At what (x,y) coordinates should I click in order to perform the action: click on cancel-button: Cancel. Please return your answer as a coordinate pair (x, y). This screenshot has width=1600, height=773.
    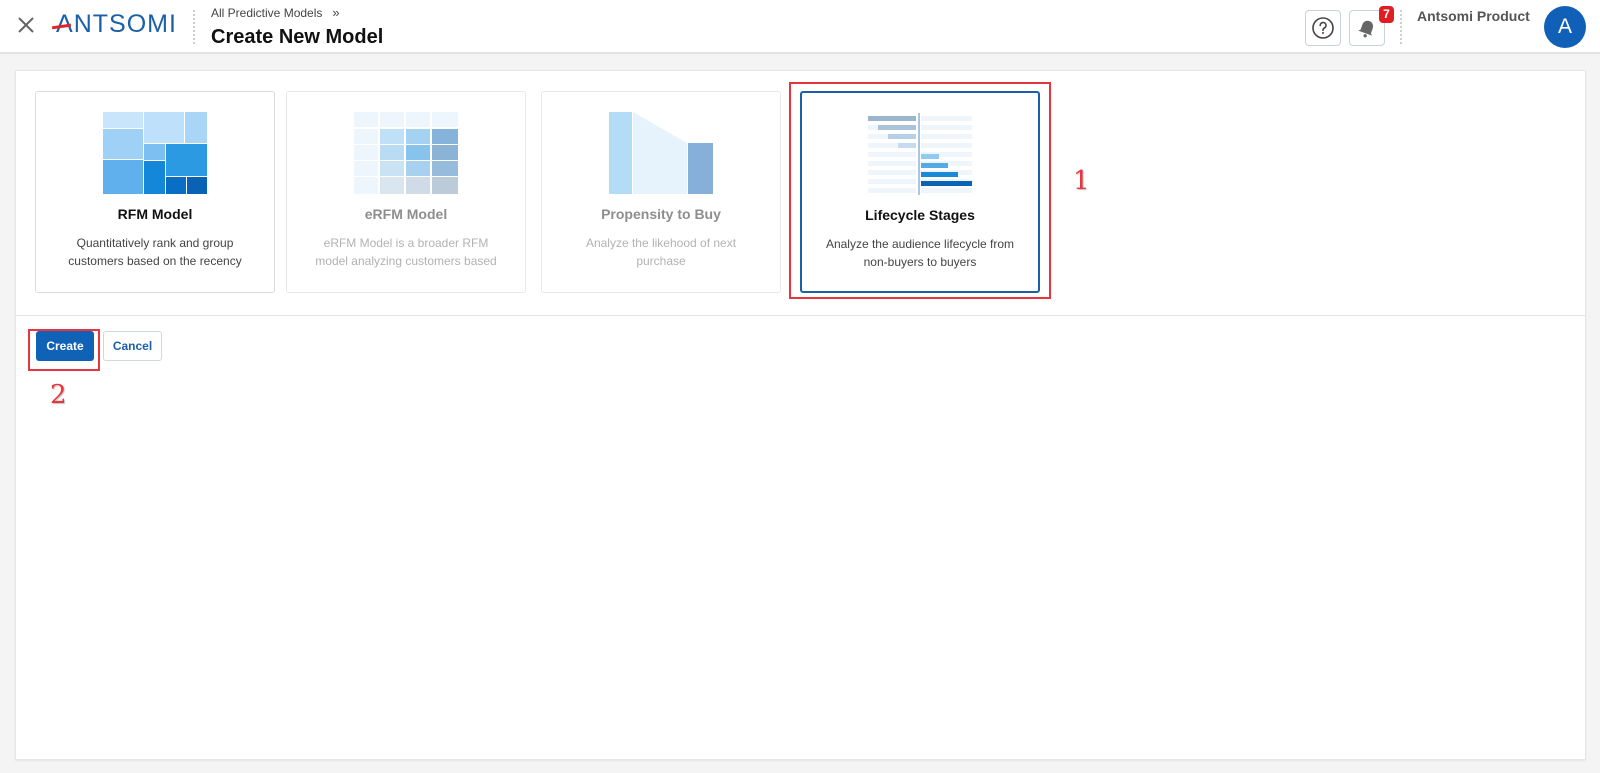
    Looking at the image, I should click on (132, 346).